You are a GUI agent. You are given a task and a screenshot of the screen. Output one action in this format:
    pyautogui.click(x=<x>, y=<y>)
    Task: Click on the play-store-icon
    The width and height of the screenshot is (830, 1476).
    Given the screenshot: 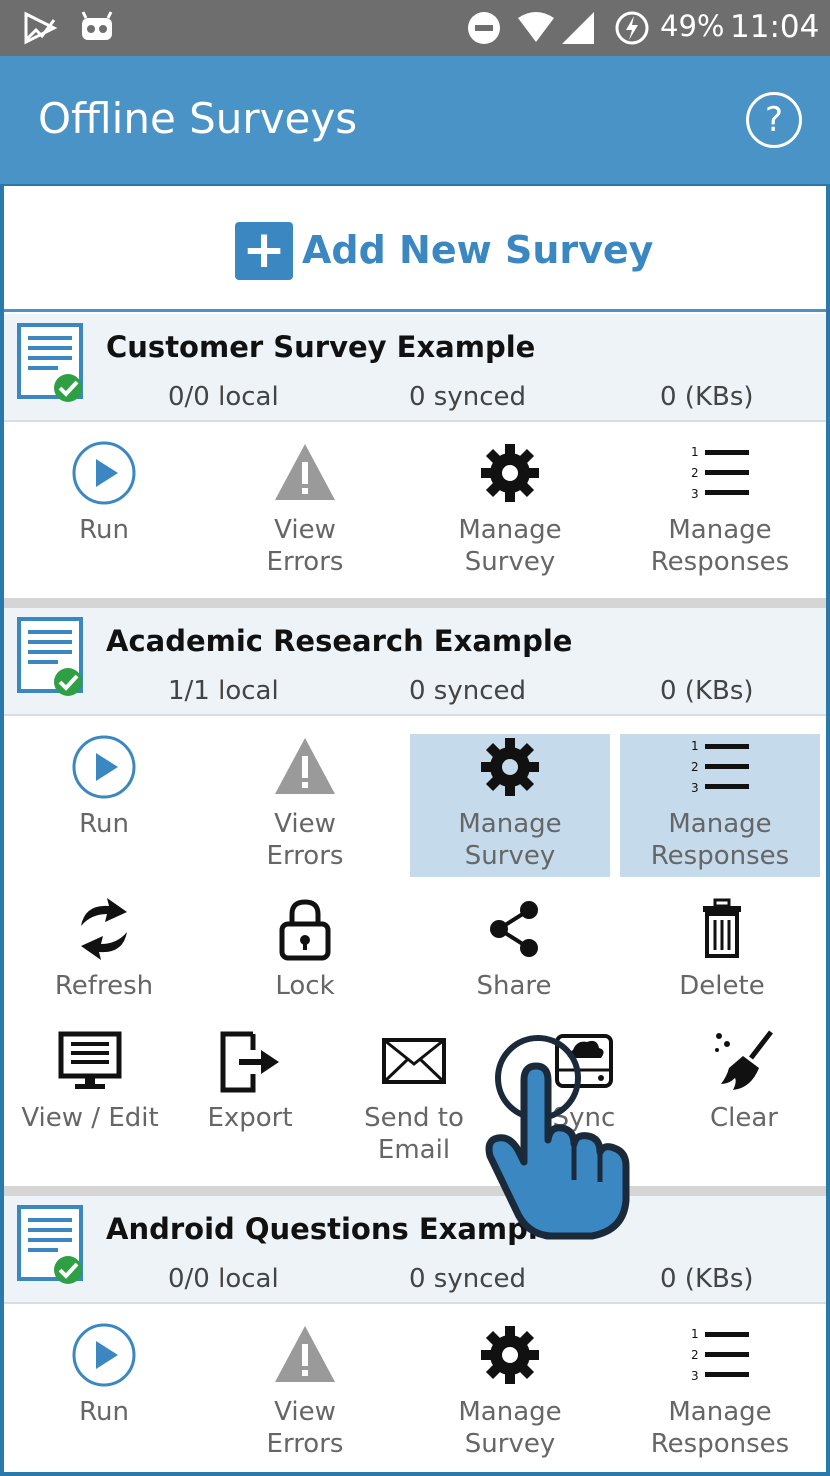 What is the action you would take?
    pyautogui.click(x=40, y=30)
    